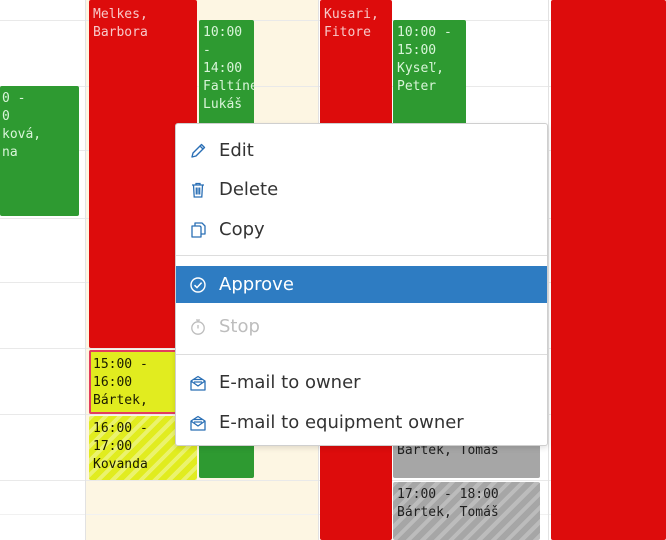  I want to click on menu-item-email-equipment-owner: E-mail to equipment owner, so click(361, 422).